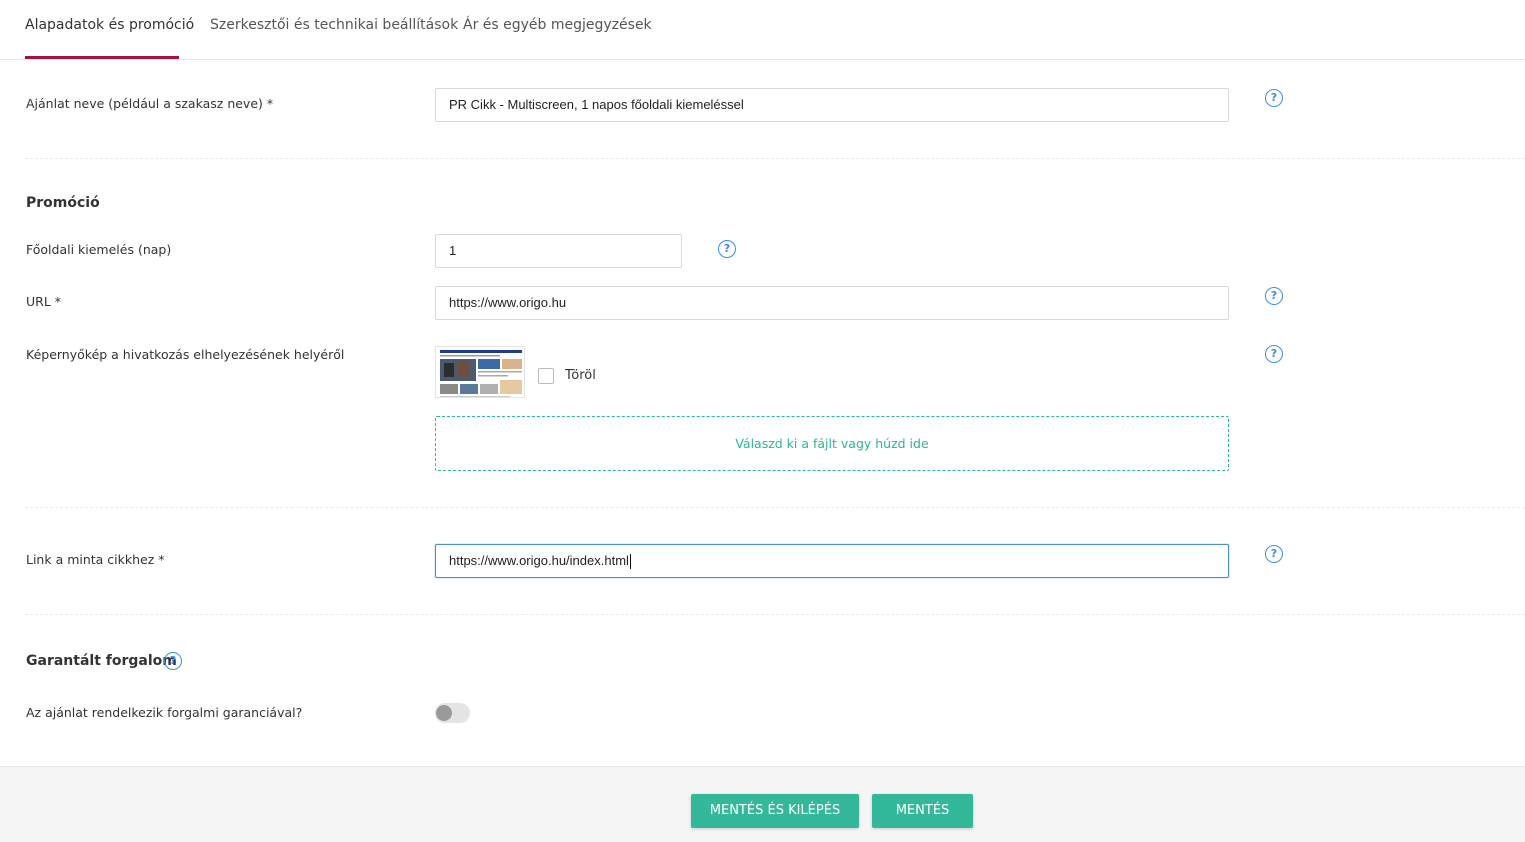 This screenshot has width=1525, height=842. I want to click on screenshot-help-icon: ?, so click(1274, 354).